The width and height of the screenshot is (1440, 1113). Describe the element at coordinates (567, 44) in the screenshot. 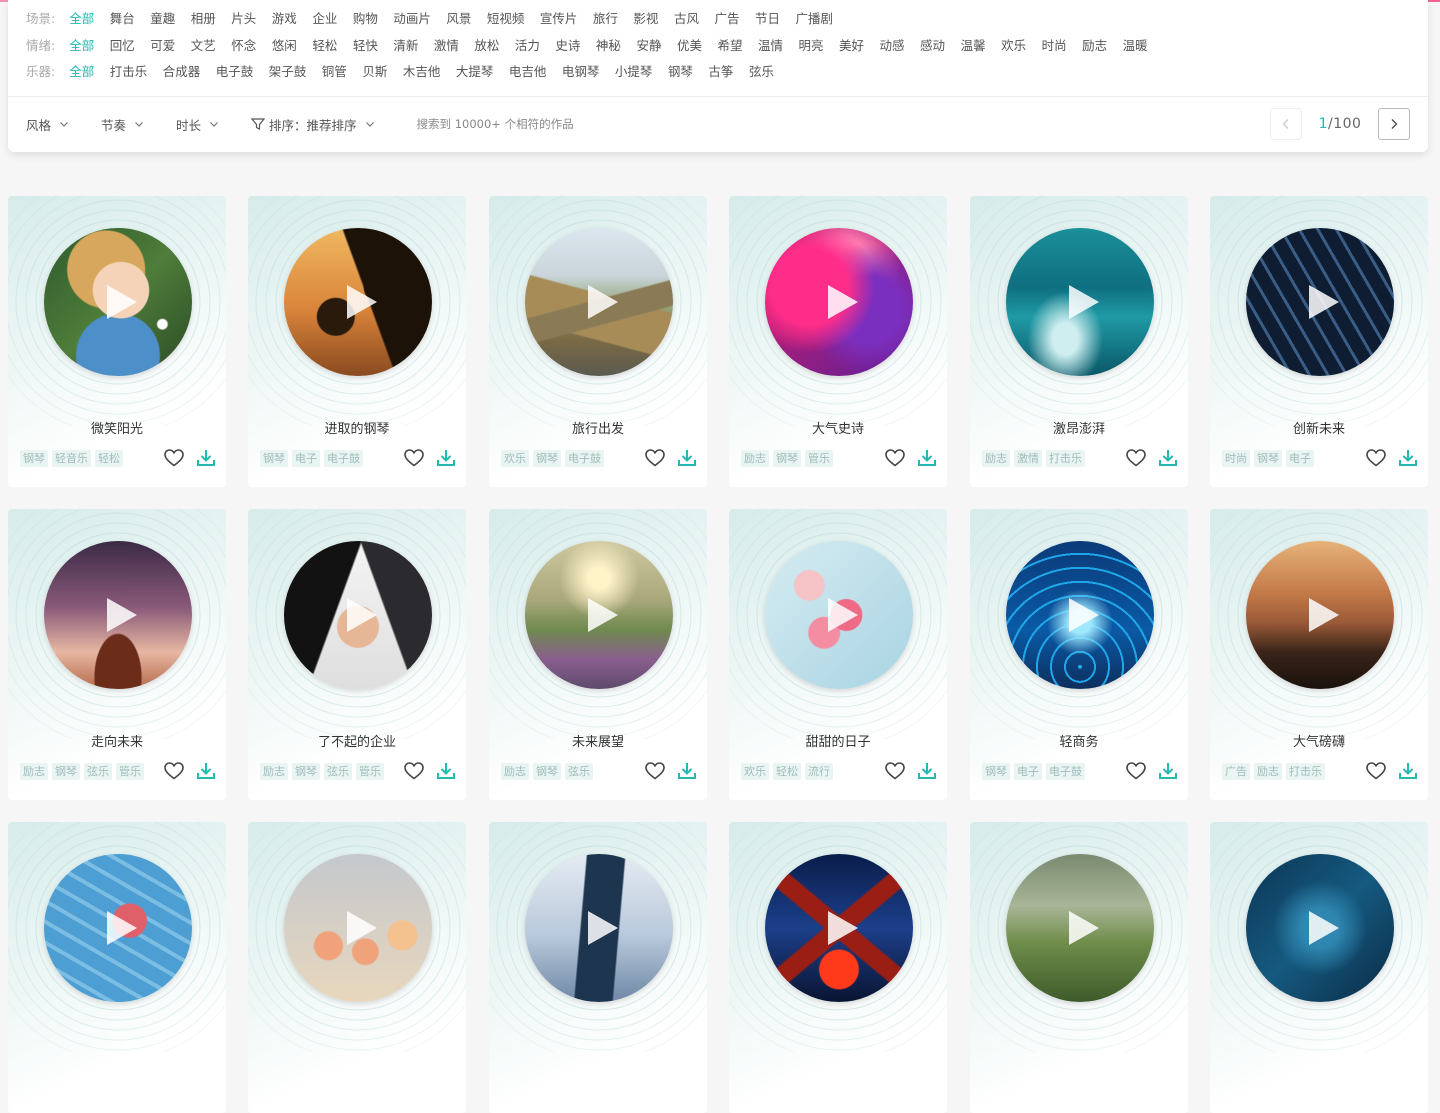

I see `filter-option: 史诗` at that location.